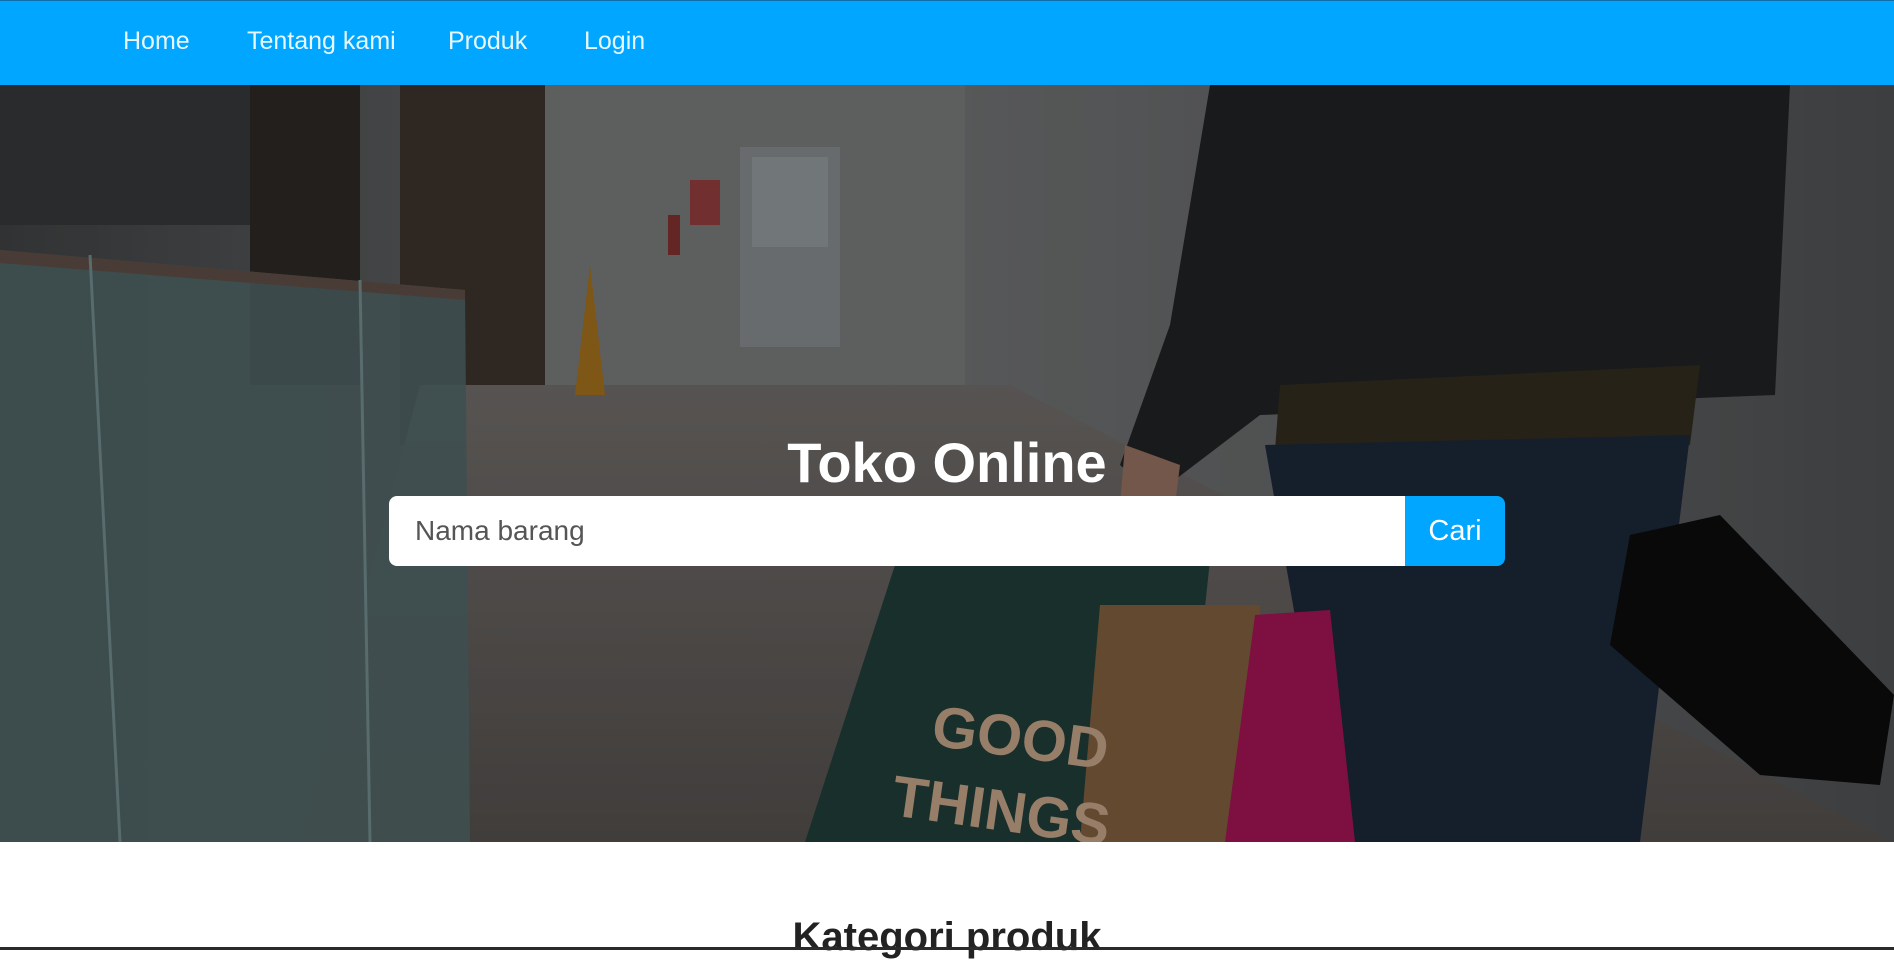 Image resolution: width=1894 pixels, height=960 pixels. Describe the element at coordinates (897, 531) in the screenshot. I see `search-input` at that location.